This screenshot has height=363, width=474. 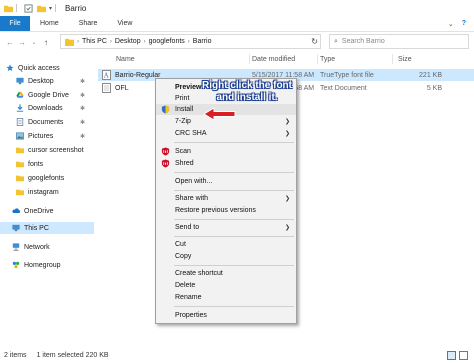 I want to click on nav-item-google-drive: Google Drive ✱, so click(x=55, y=95).